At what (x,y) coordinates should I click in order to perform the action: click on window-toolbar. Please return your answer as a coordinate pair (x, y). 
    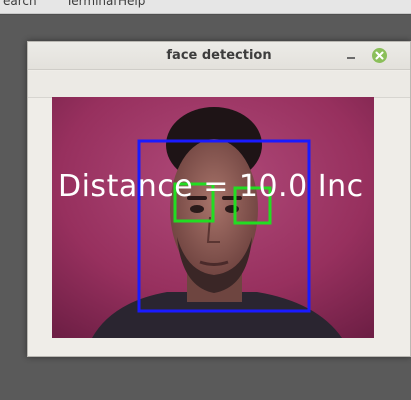
    Looking at the image, I should click on (219, 84).